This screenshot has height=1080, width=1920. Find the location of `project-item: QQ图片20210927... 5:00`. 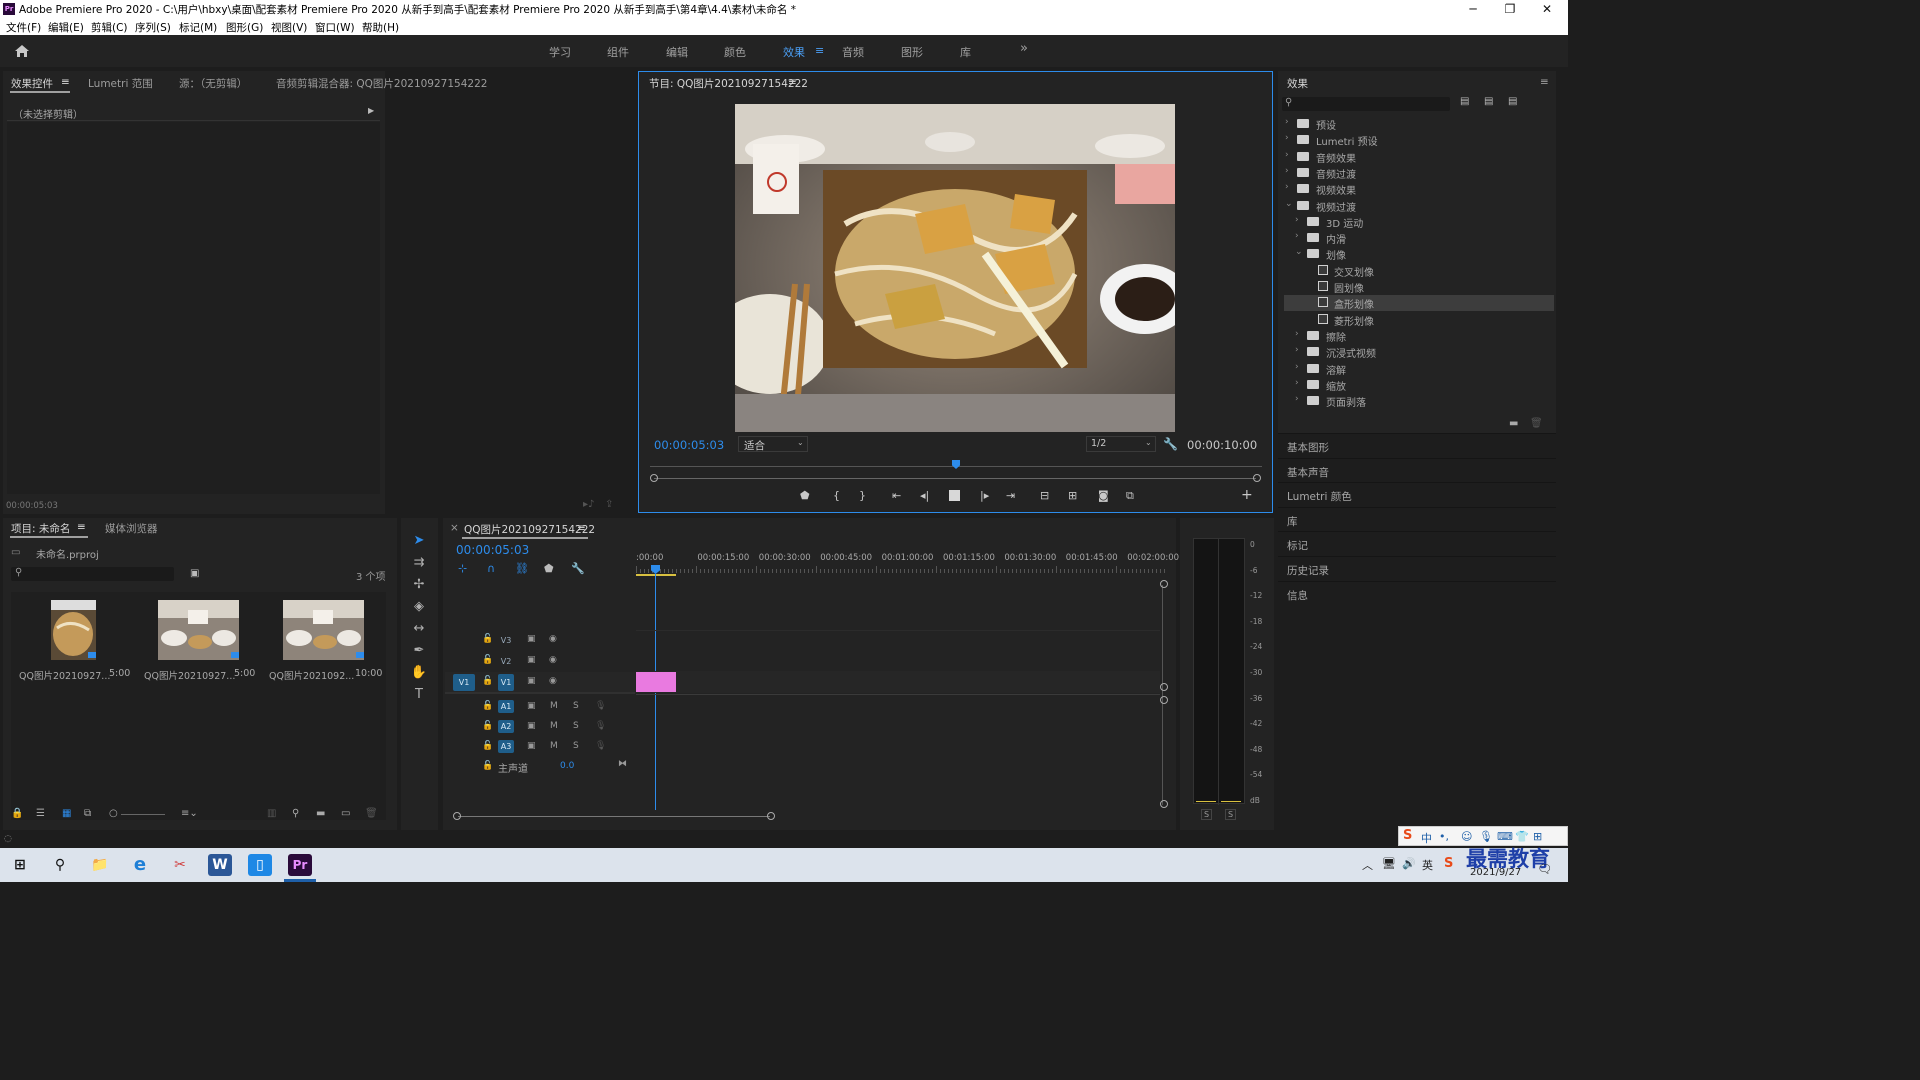

project-item: QQ图片20210927... 5:00 is located at coordinates (198, 640).